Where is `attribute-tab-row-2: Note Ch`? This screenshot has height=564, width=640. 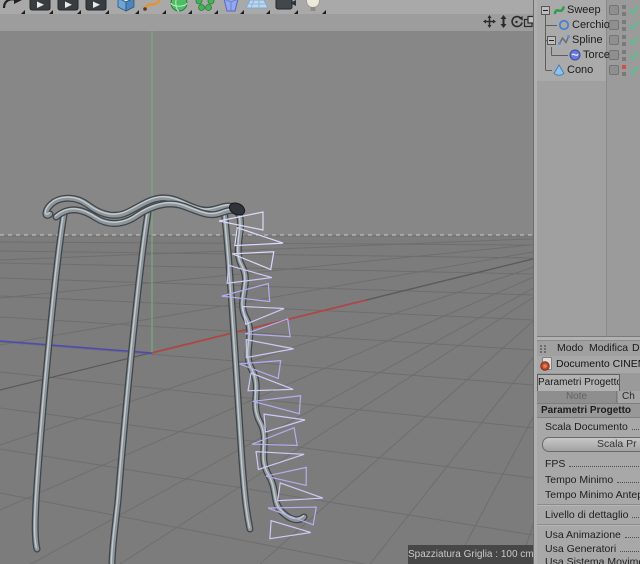
attribute-tab-row-2: Note Ch is located at coordinates (588, 397).